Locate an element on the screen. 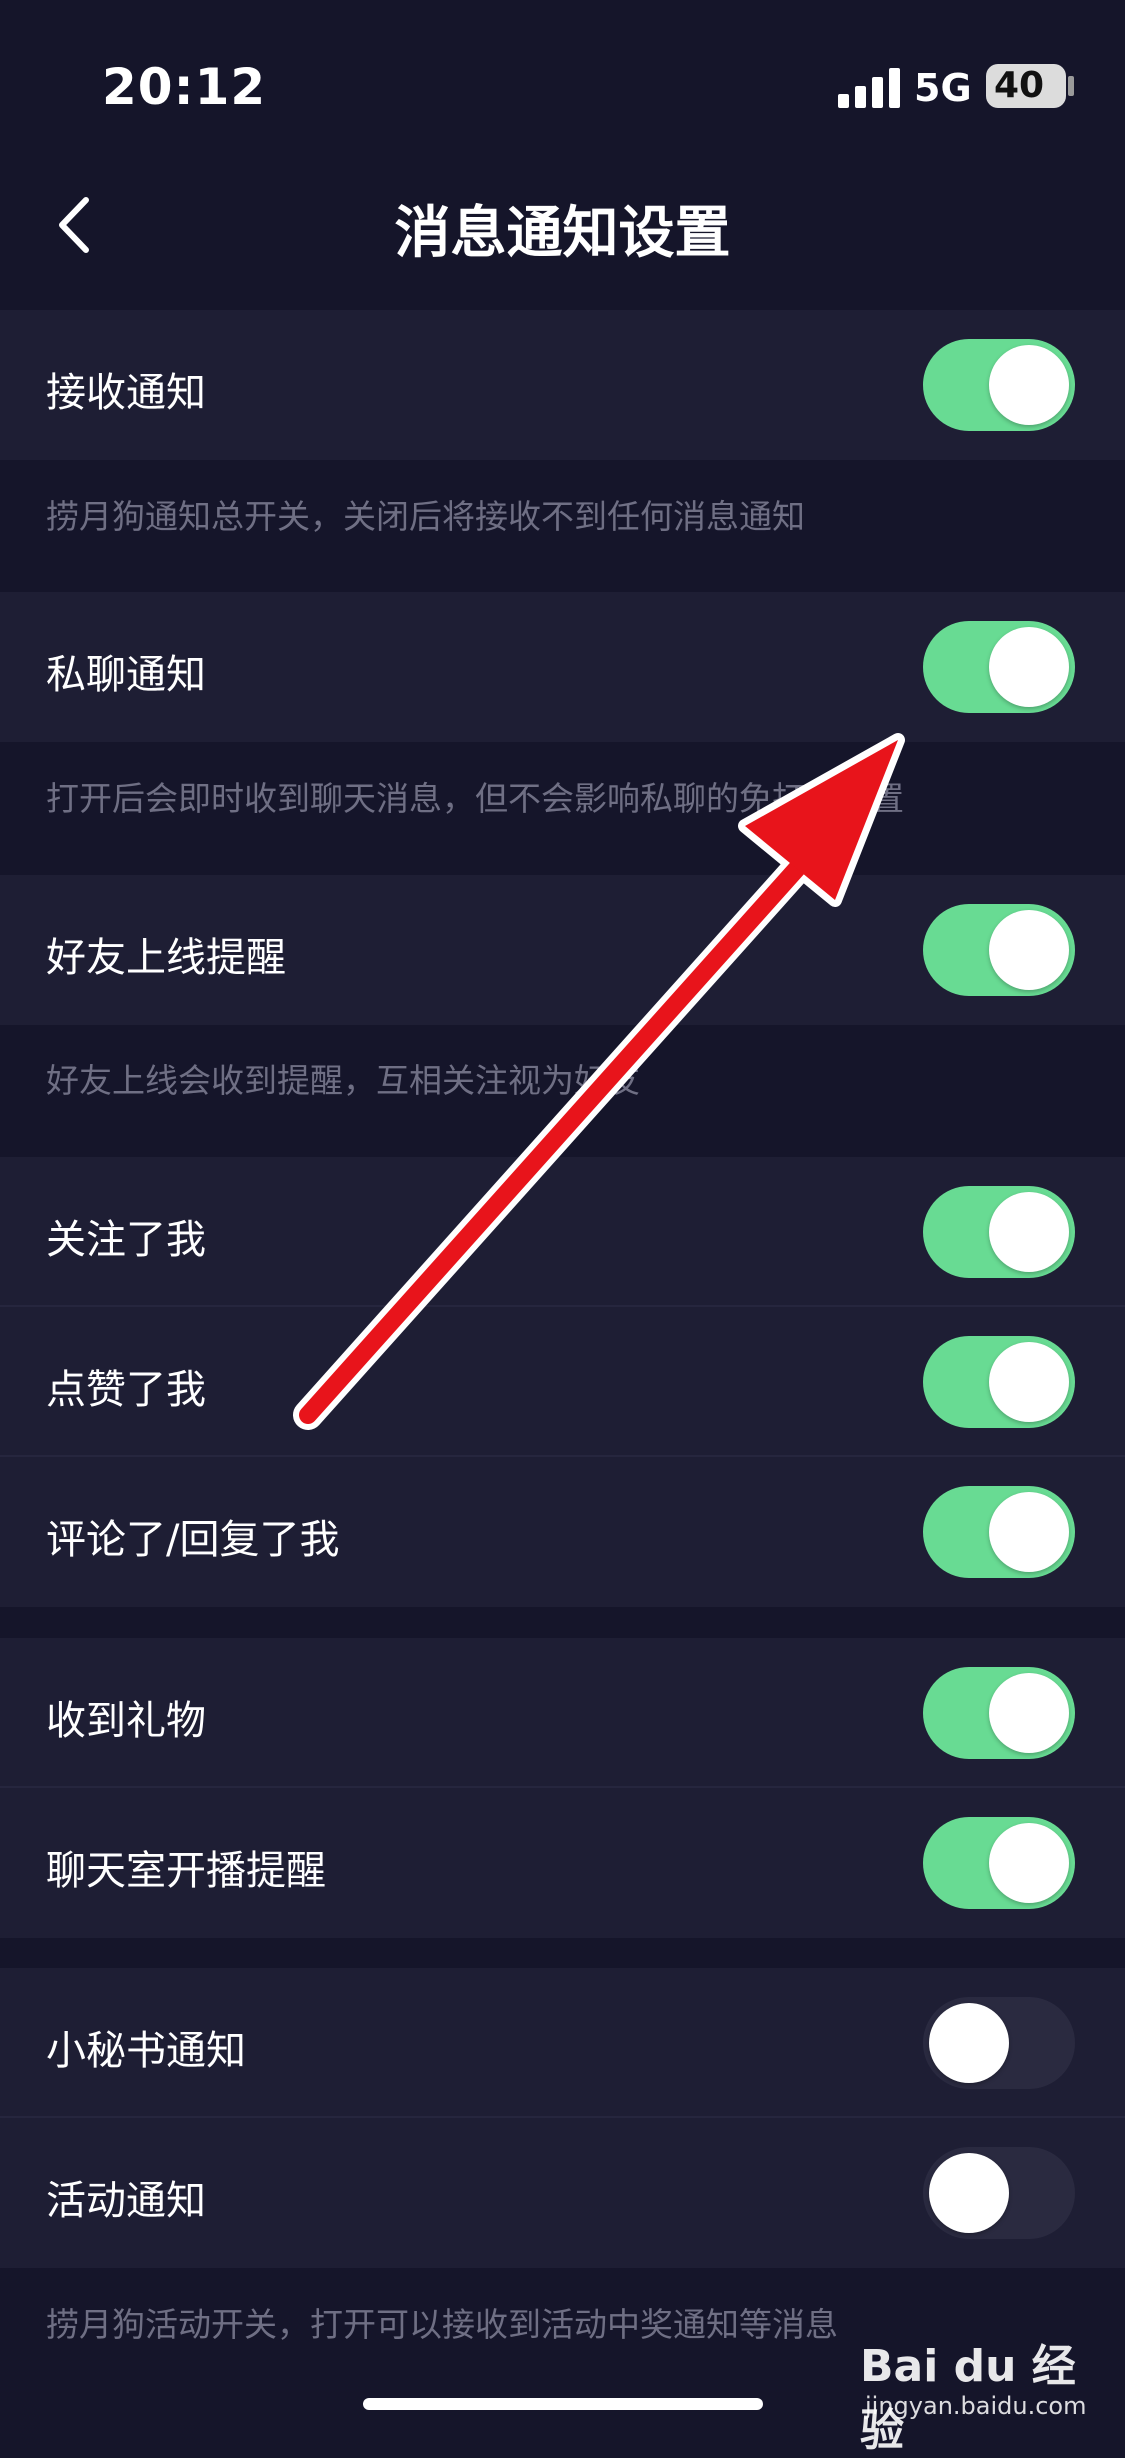  toggle-followed-me is located at coordinates (999, 1232).